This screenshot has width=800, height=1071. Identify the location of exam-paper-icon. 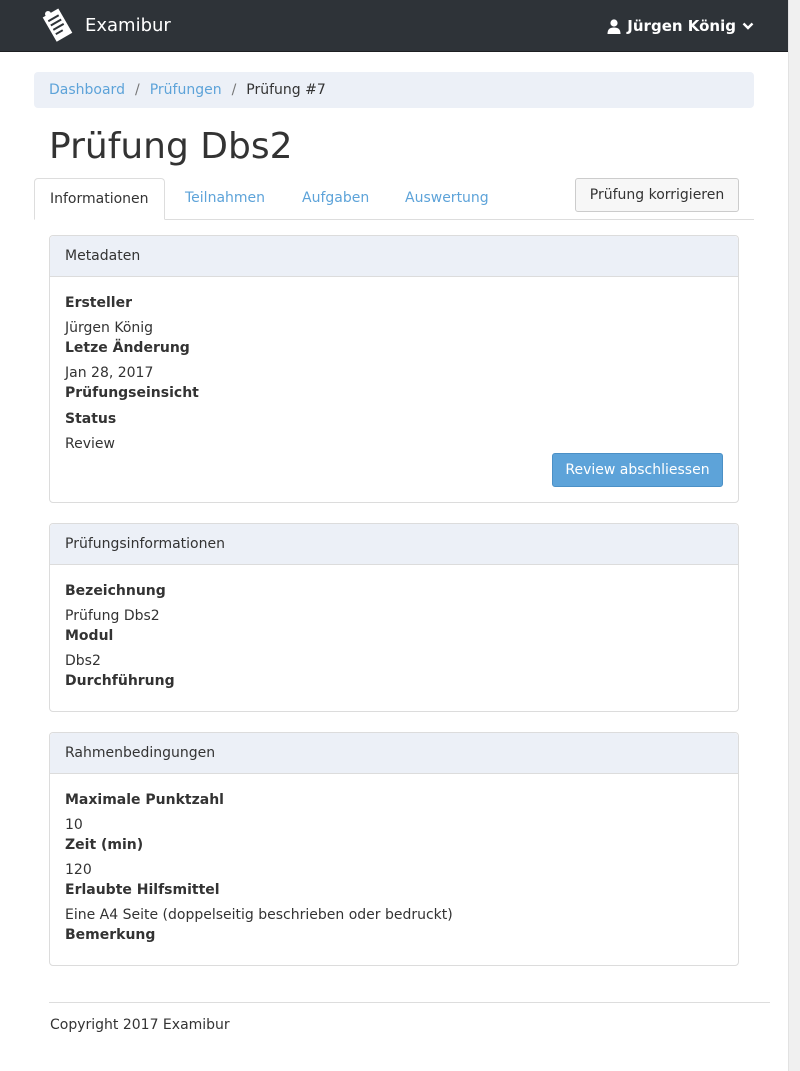
(58, 26).